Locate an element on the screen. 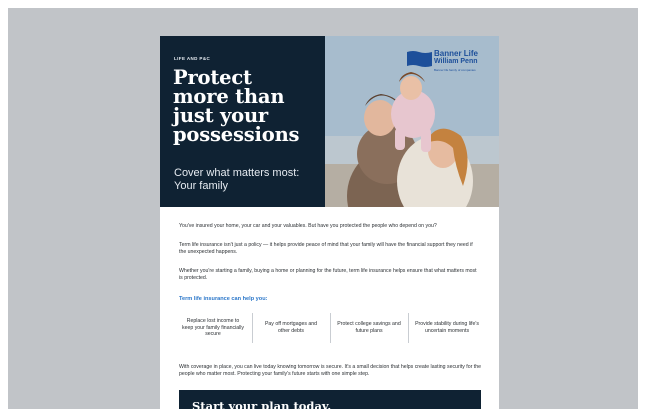 This screenshot has height=409, width=646. benefit-item: Pay off mortgages and other debts is located at coordinates (291, 328).